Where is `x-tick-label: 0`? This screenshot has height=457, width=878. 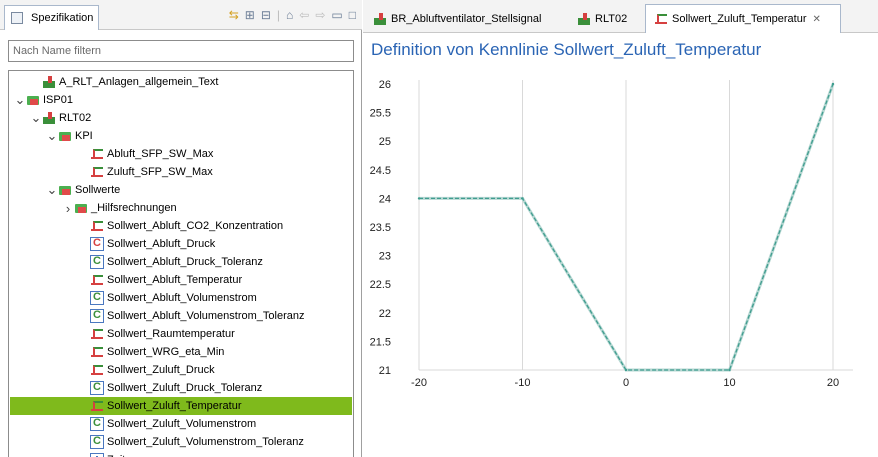 x-tick-label: 0 is located at coordinates (626, 383).